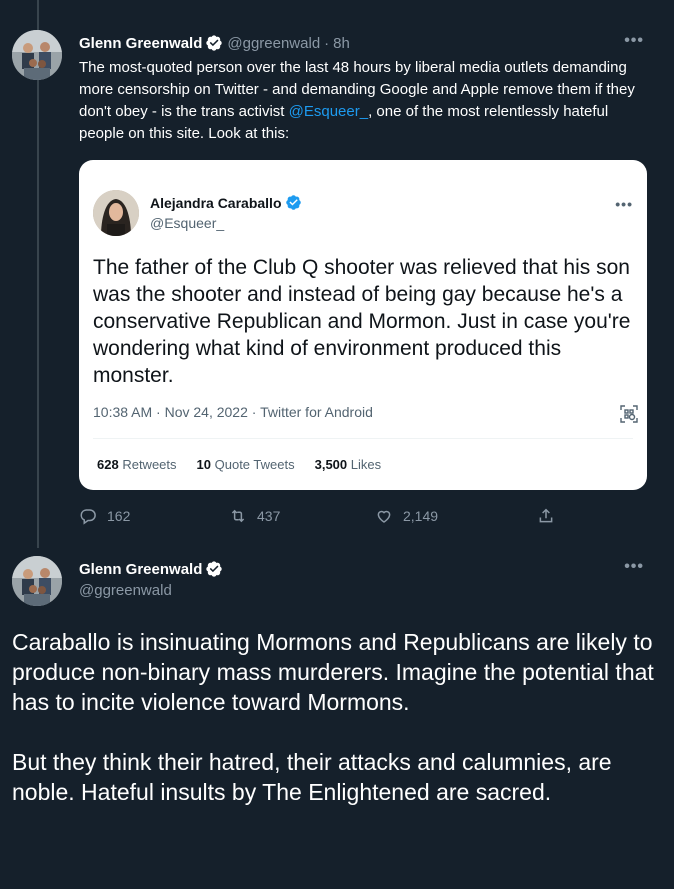  I want to click on quote-tweets-stat: 10 Quote Tweets, so click(246, 464).